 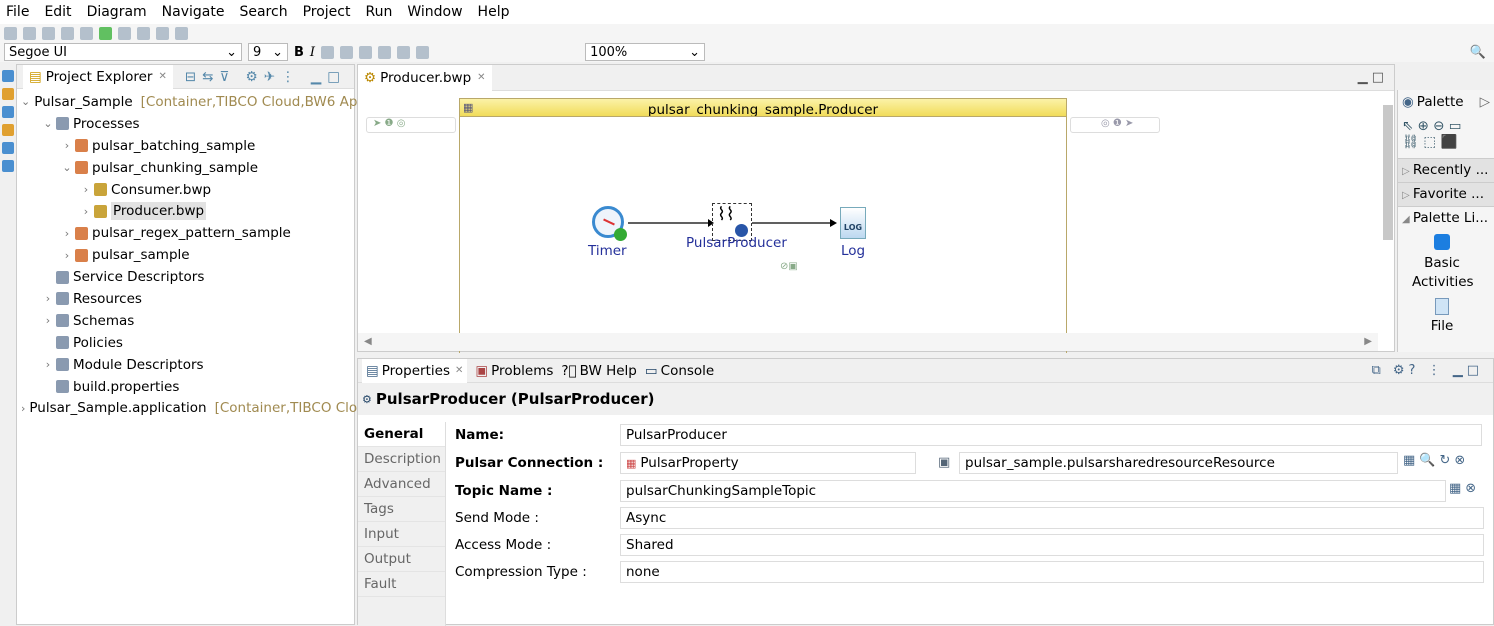 I want to click on topic-action-icons: ▦⊗, so click(x=1464, y=488).